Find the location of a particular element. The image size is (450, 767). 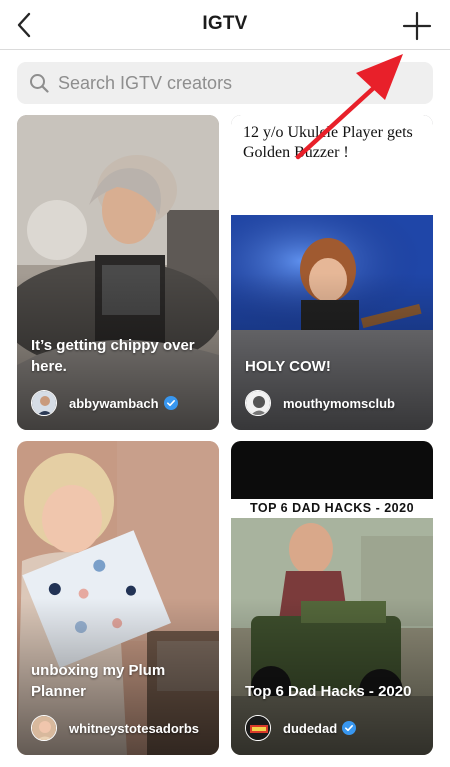

creator-name: dudedad is located at coordinates (310, 728).